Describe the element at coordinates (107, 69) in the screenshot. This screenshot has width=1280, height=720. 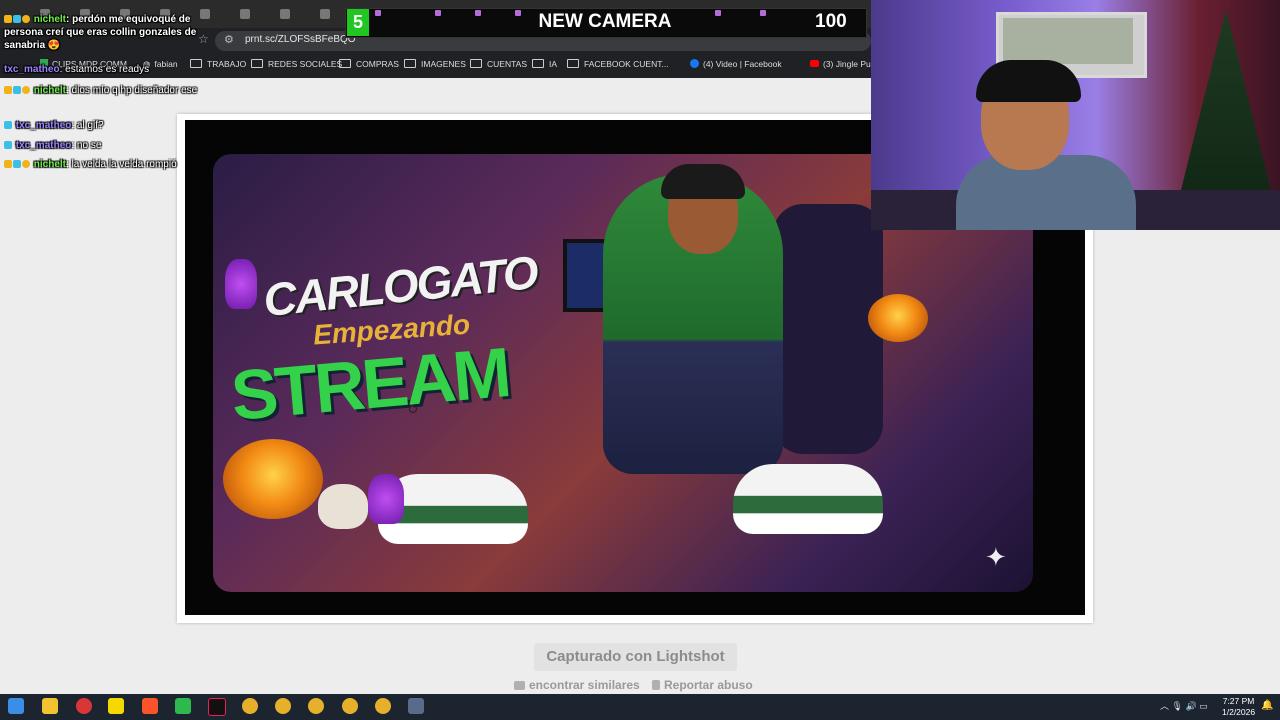
I see `chat-text: estamos es readys` at that location.